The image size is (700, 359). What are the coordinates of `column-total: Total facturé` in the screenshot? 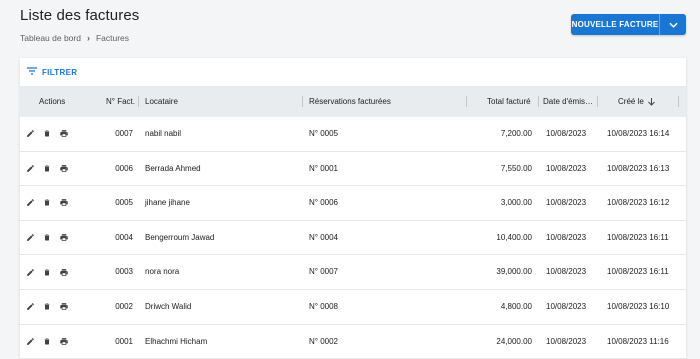 It's located at (509, 101).